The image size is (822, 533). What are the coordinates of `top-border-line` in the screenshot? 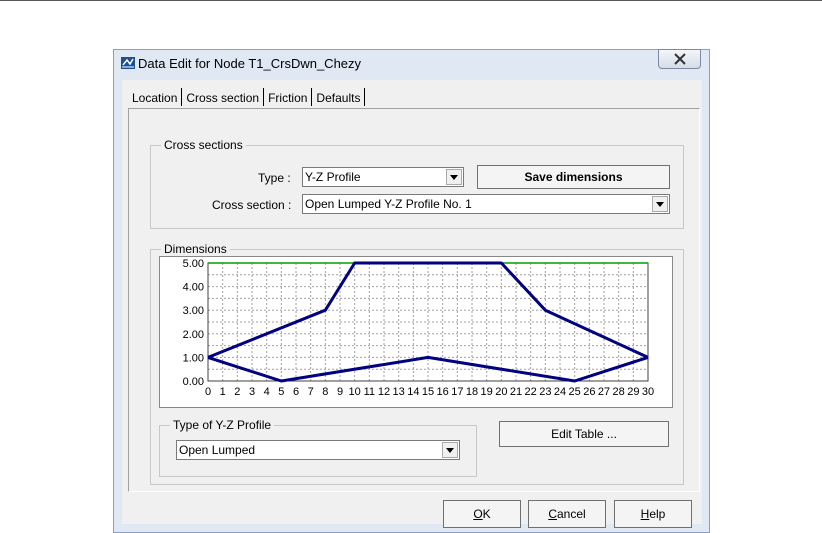 It's located at (411, 0).